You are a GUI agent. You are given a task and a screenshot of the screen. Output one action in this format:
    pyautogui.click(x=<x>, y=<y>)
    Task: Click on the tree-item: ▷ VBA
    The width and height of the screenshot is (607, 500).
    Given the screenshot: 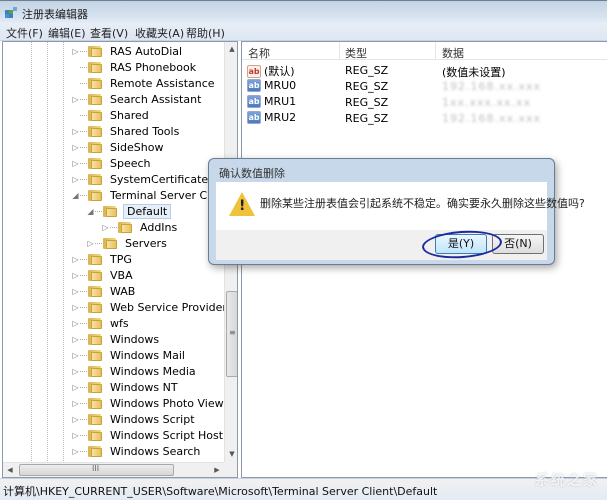 What is the action you would take?
    pyautogui.click(x=103, y=275)
    